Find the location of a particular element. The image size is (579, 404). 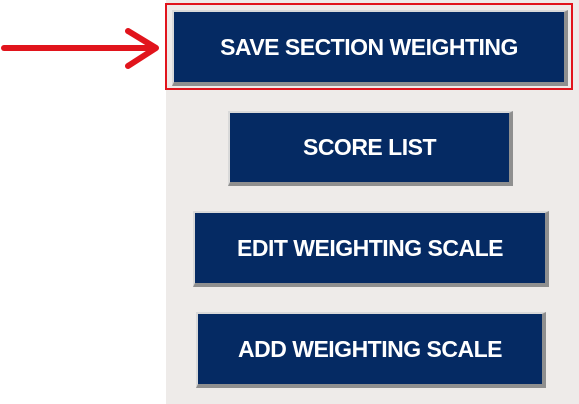

save-section-weighting-button: SAVE SECTION WEIGHTING is located at coordinates (370, 48).